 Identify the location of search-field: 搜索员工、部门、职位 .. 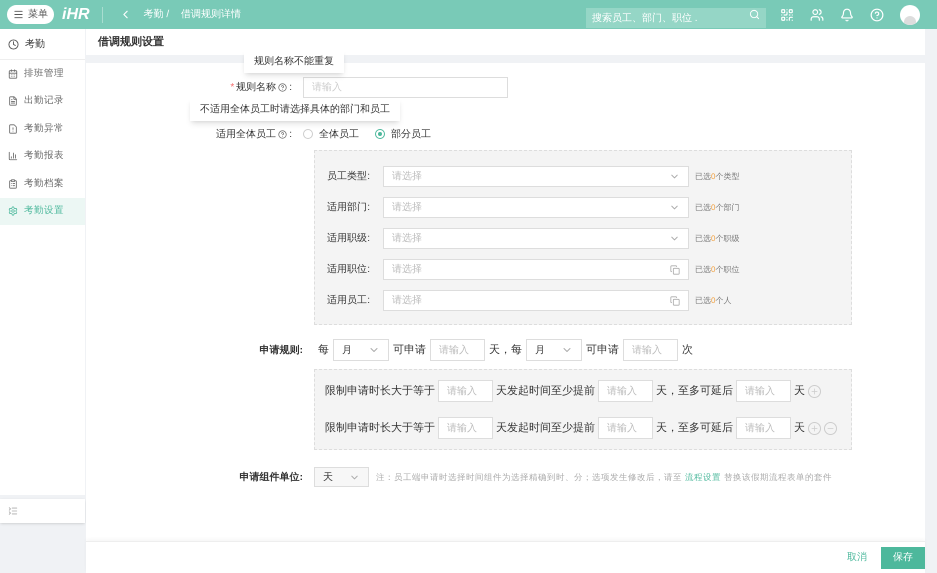
(676, 18).